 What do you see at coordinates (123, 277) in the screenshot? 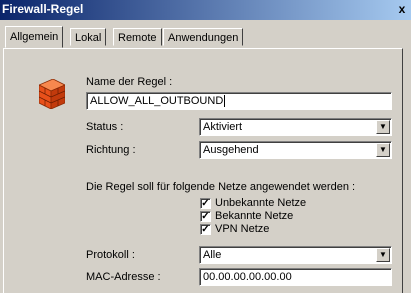
I see `mac-address-label: MAC-Adresse :` at bounding box center [123, 277].